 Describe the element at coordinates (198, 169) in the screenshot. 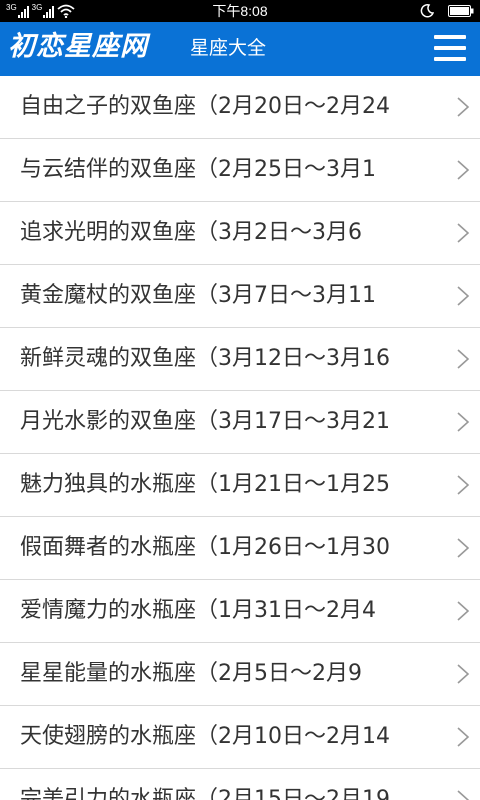

I see `list-item-label: 与云结伴的双鱼座（2月25日～3月1` at that location.